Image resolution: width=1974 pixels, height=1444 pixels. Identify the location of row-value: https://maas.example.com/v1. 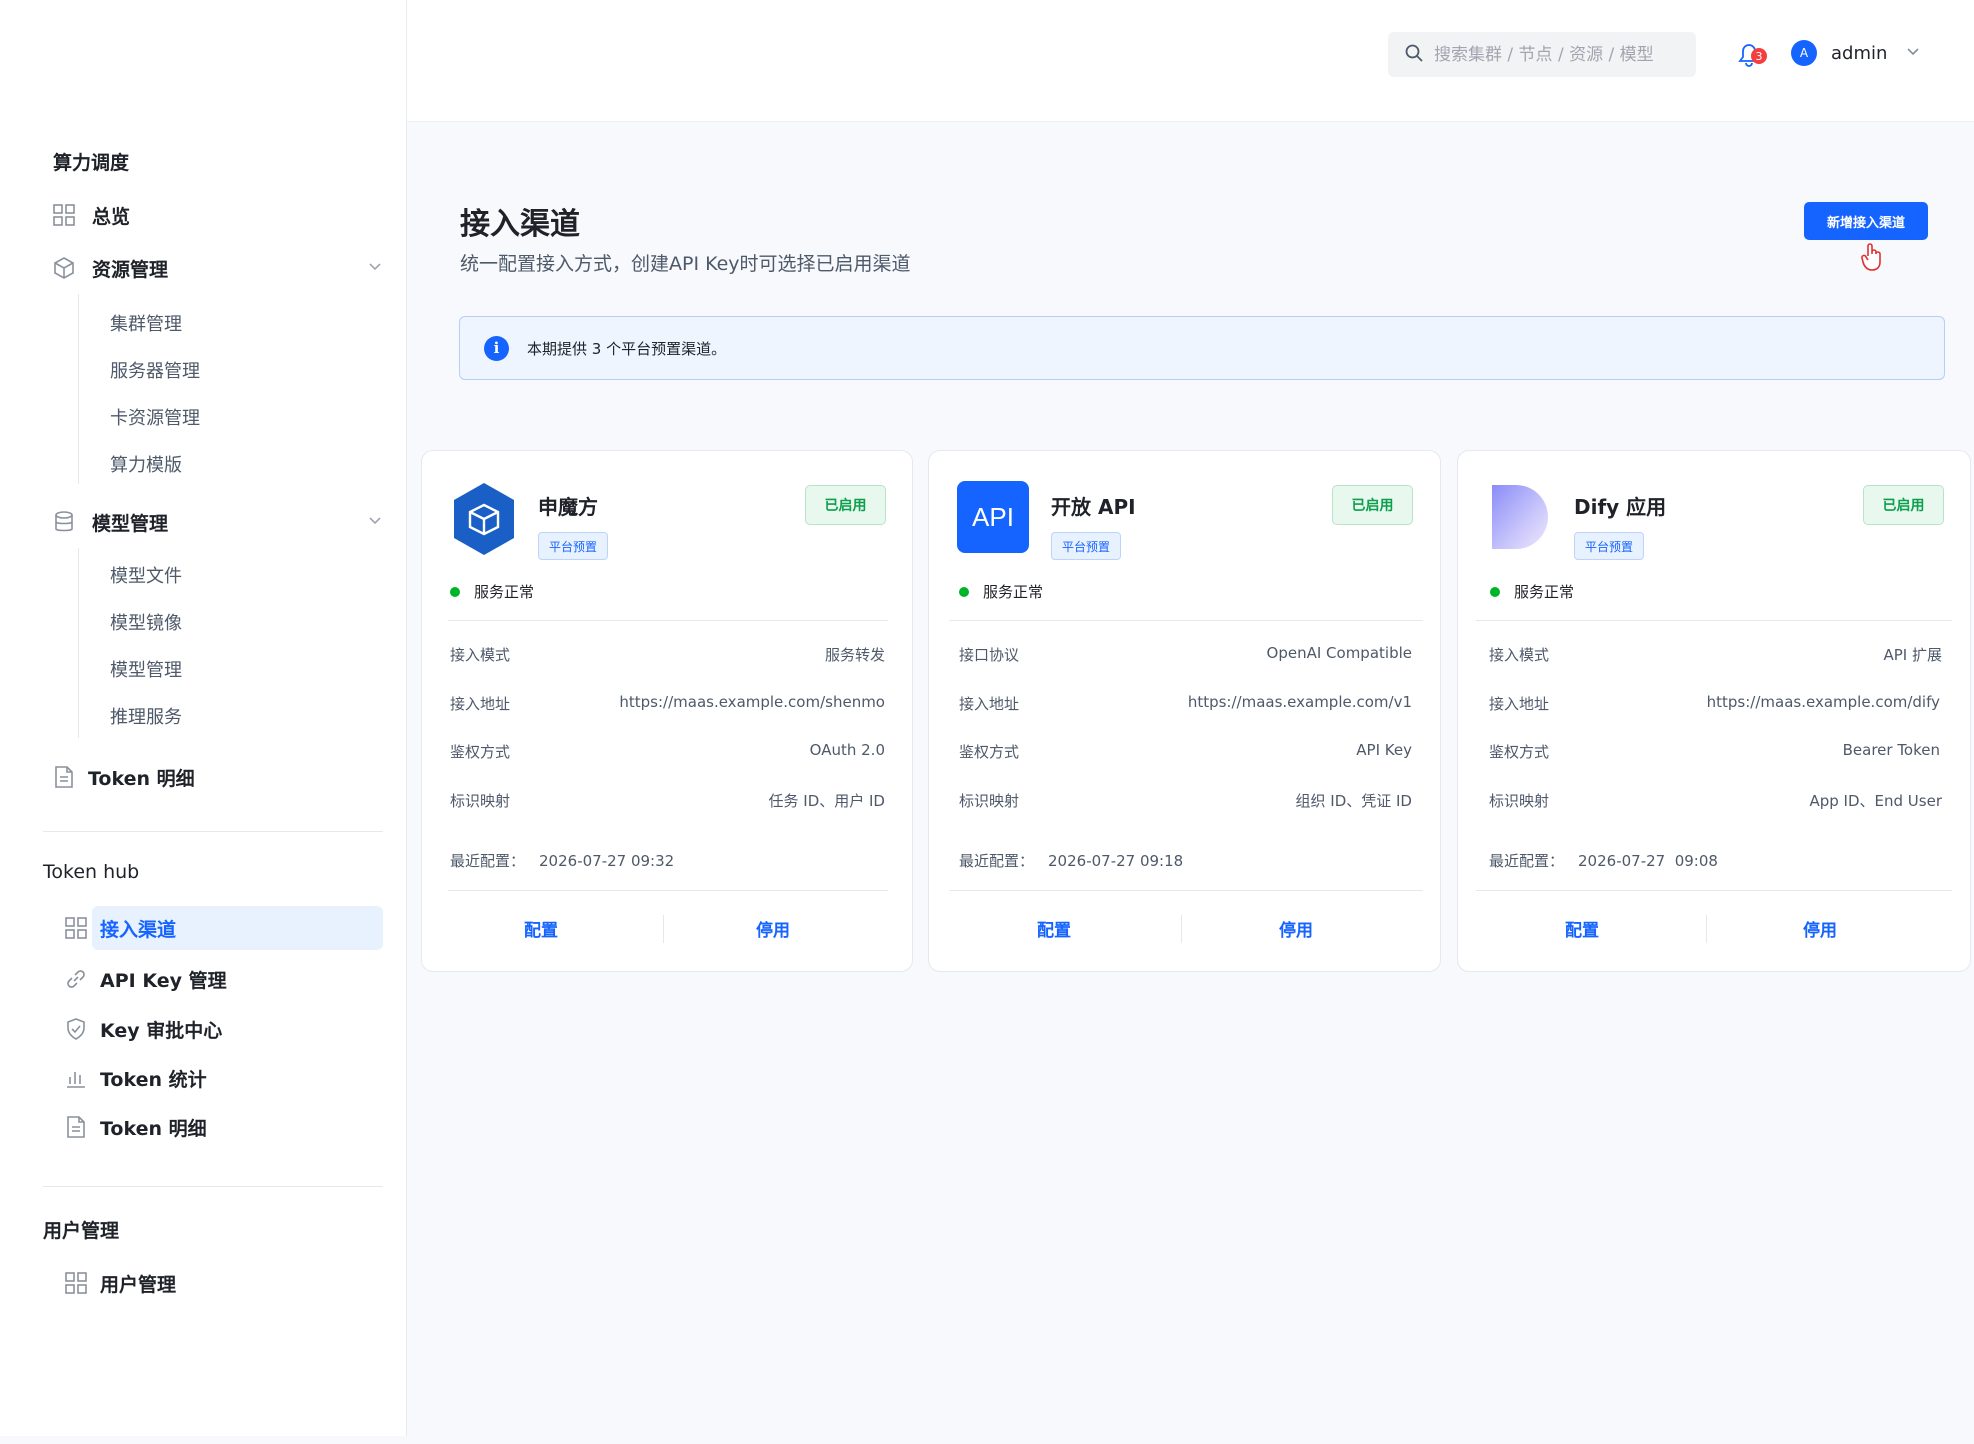
(1299, 702).